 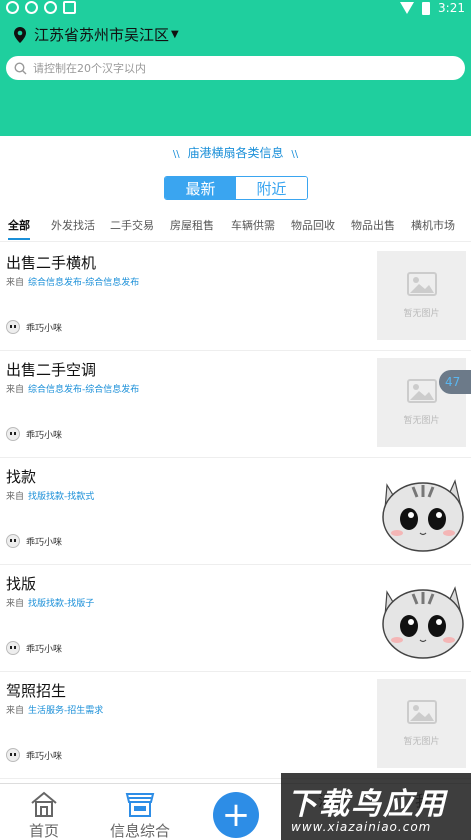 What do you see at coordinates (426, 8) in the screenshot?
I see `battery-icon` at bounding box center [426, 8].